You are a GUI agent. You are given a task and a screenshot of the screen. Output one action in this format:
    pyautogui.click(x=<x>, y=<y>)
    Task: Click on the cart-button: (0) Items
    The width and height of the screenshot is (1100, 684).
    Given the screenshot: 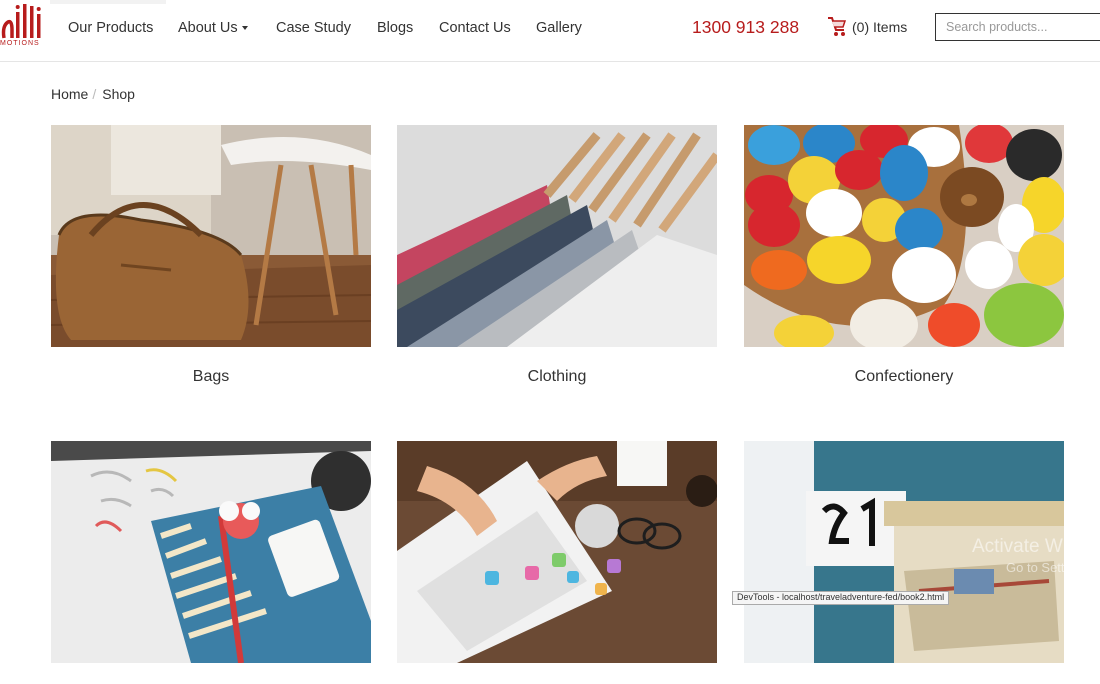 What is the action you would take?
    pyautogui.click(x=866, y=27)
    